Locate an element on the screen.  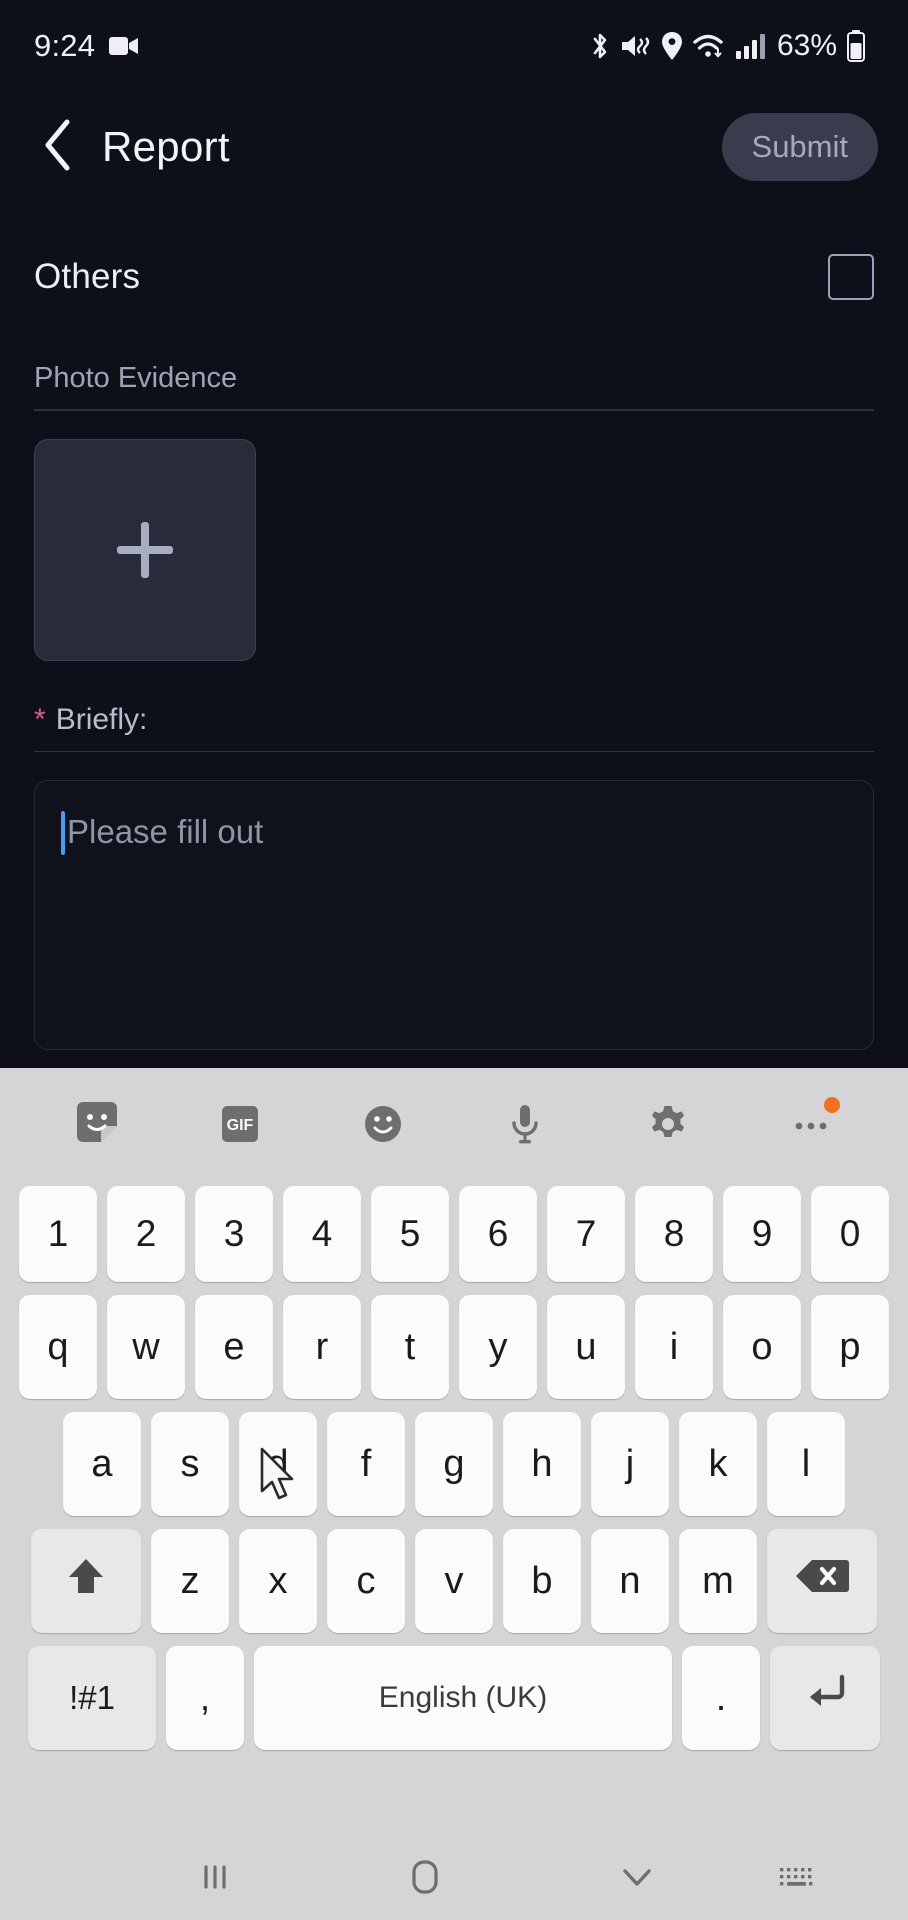
key-y: y is located at coordinates (498, 1347).